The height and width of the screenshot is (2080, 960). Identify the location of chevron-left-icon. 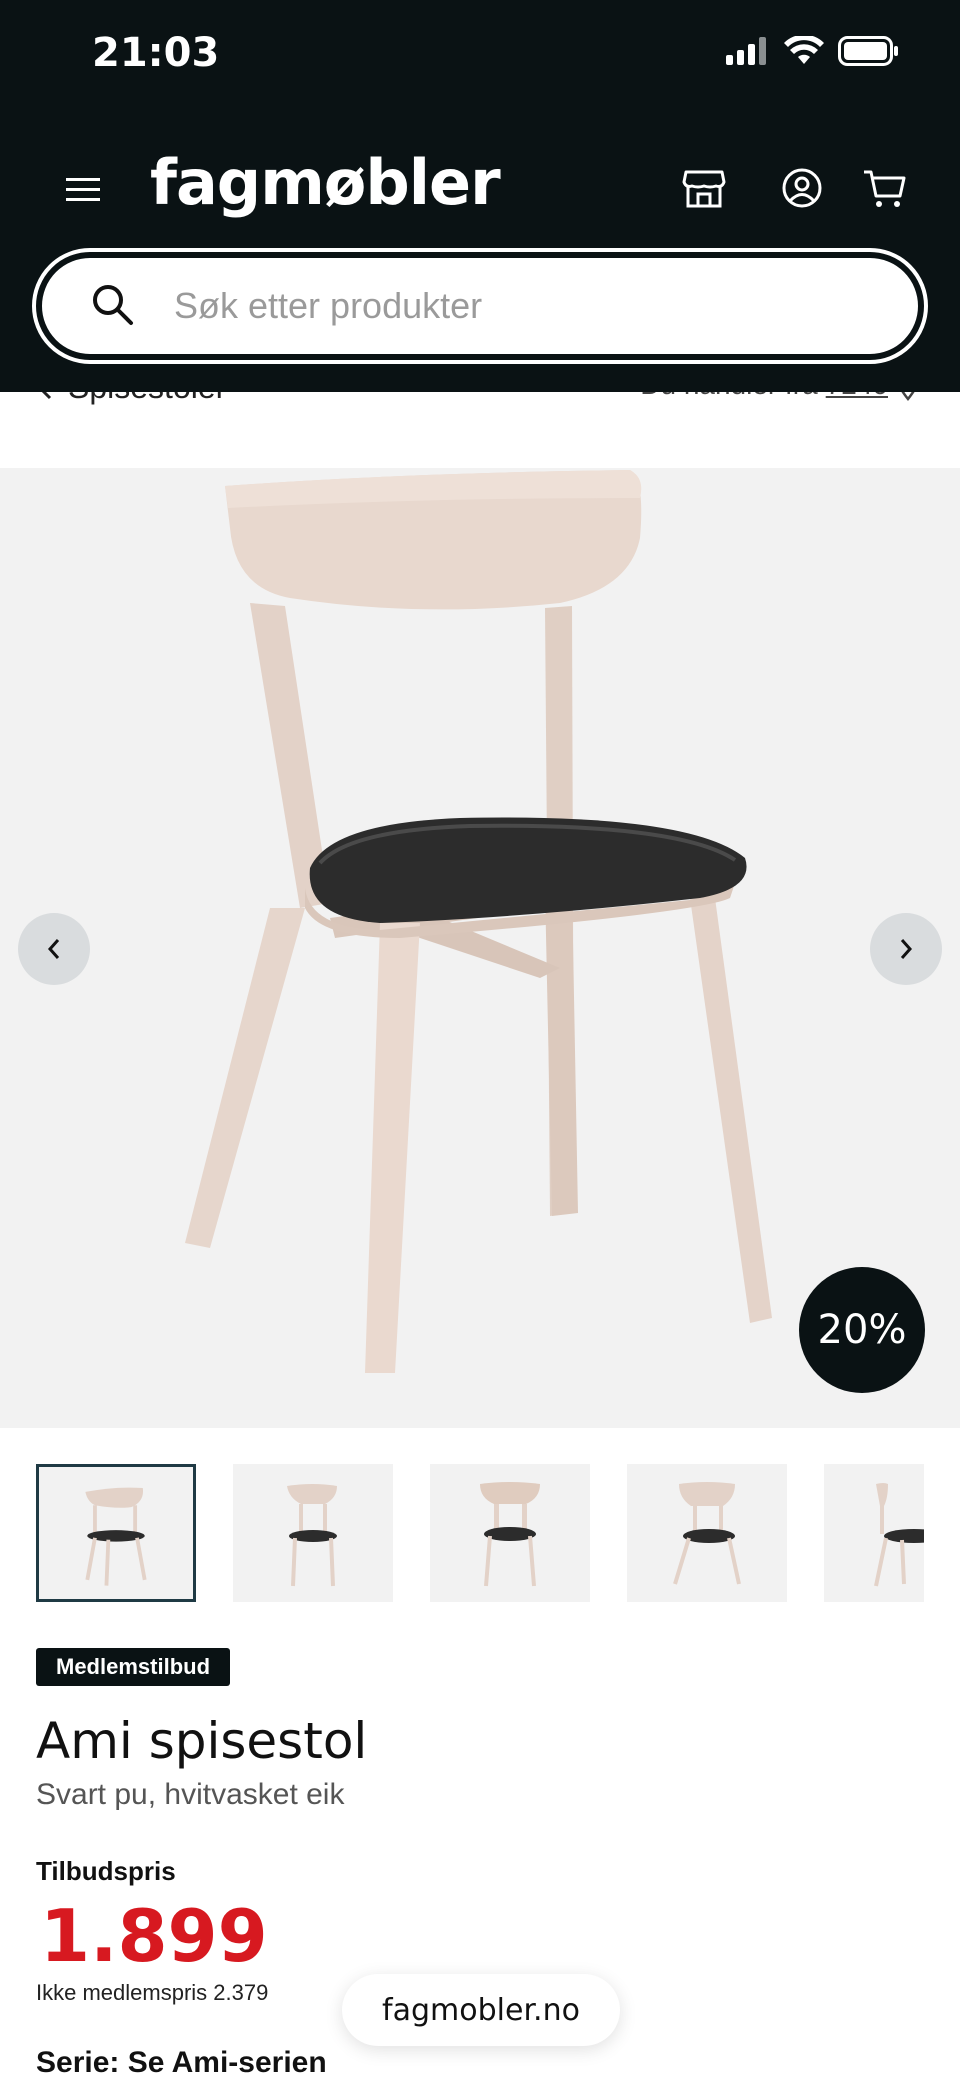
(53, 949).